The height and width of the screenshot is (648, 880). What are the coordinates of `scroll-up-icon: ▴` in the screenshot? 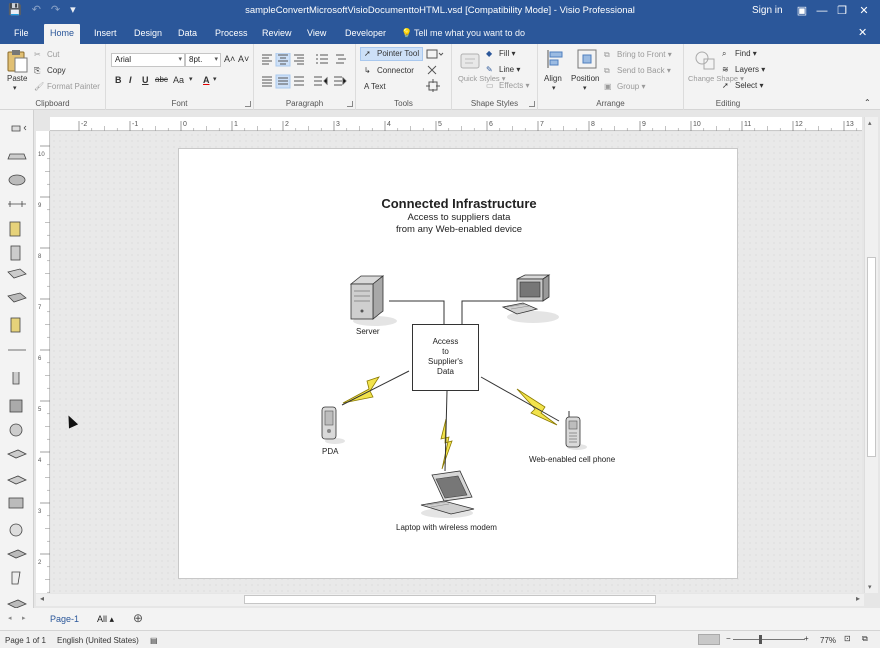 It's located at (870, 123).